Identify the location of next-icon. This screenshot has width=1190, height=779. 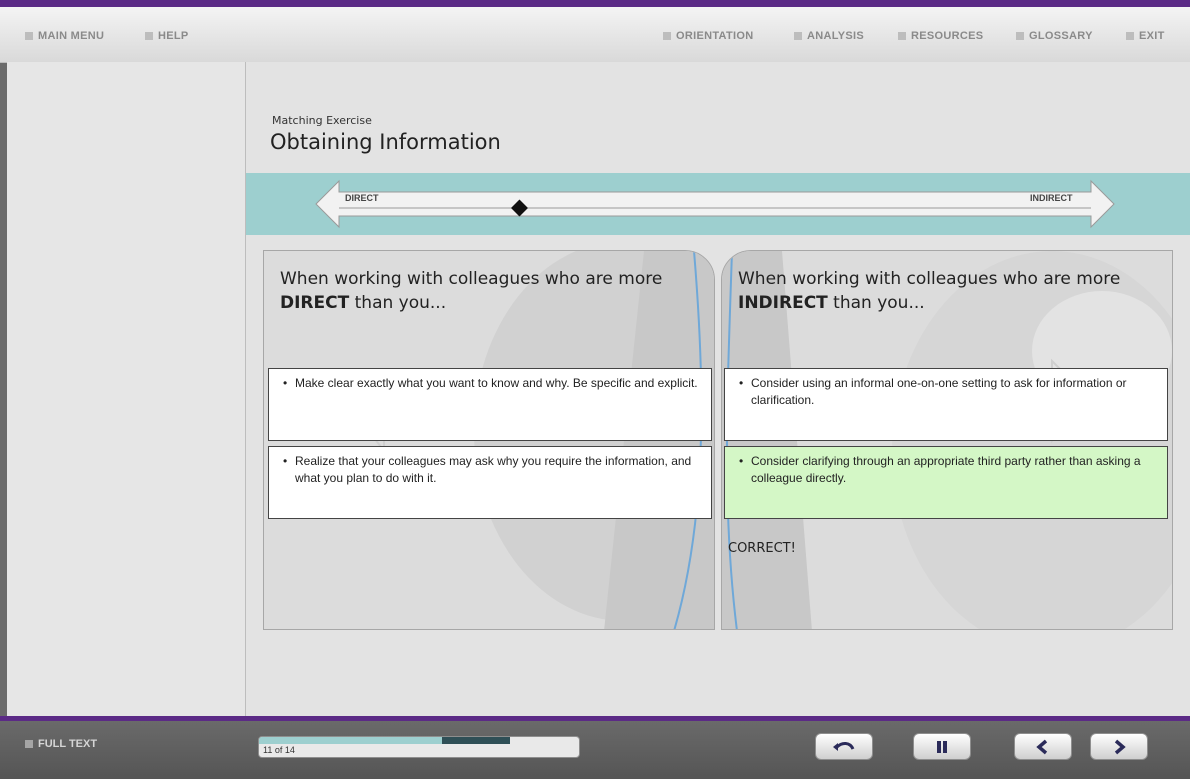
(1120, 746).